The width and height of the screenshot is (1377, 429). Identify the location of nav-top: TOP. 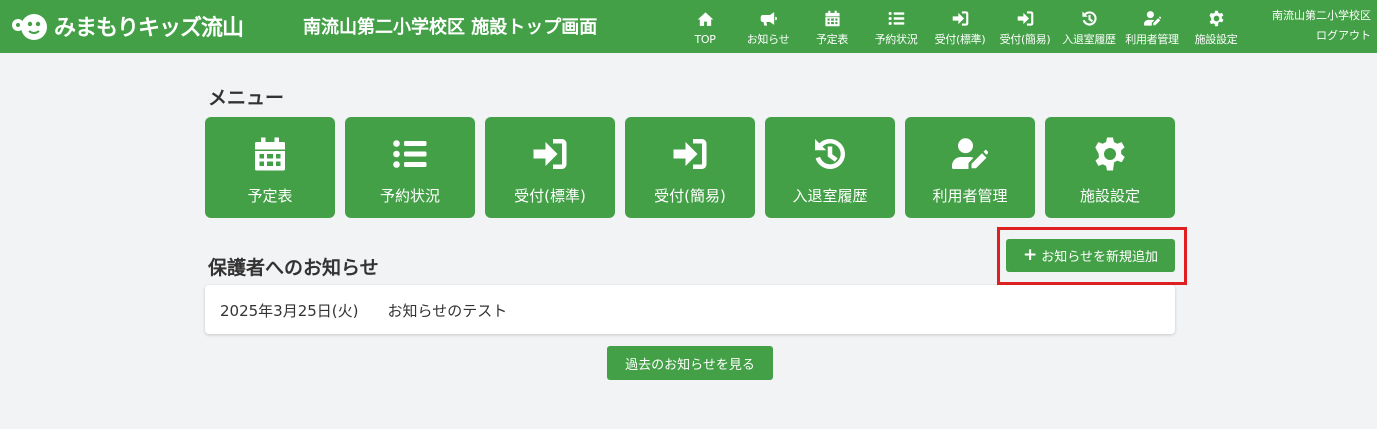
(705, 26).